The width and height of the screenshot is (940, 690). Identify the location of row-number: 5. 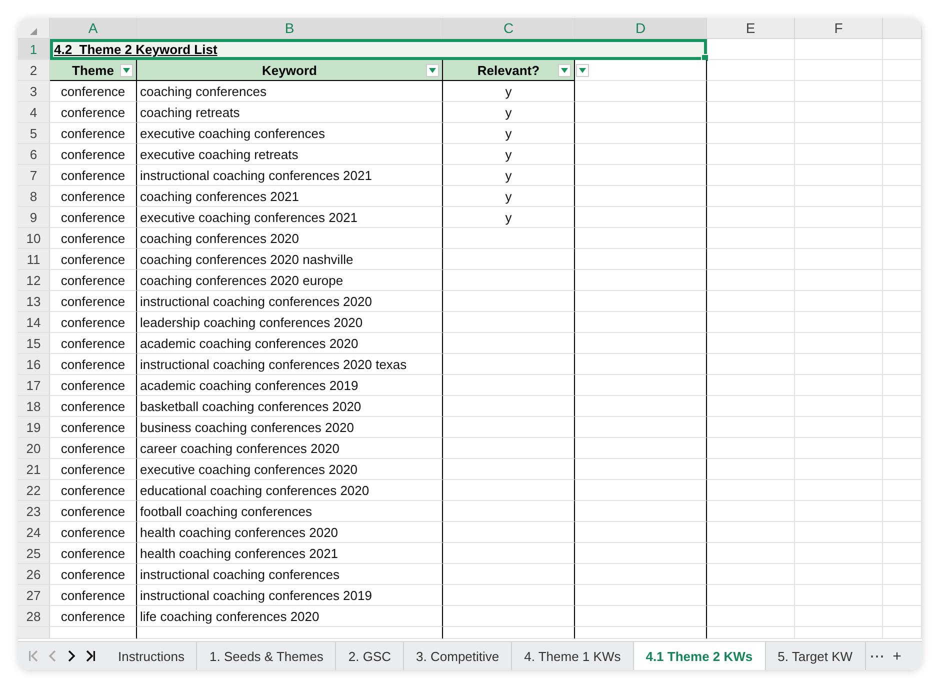
(34, 133).